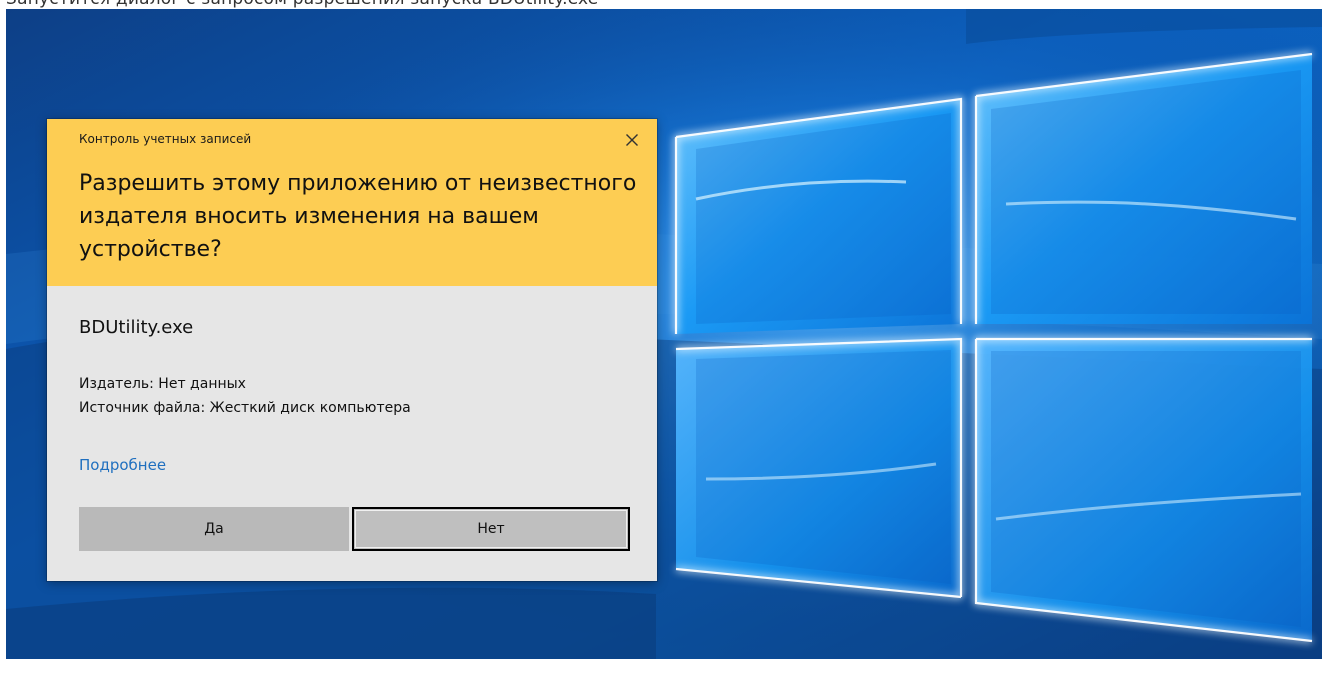 The width and height of the screenshot is (1322, 686). I want to click on no-button: Нет, so click(491, 529).